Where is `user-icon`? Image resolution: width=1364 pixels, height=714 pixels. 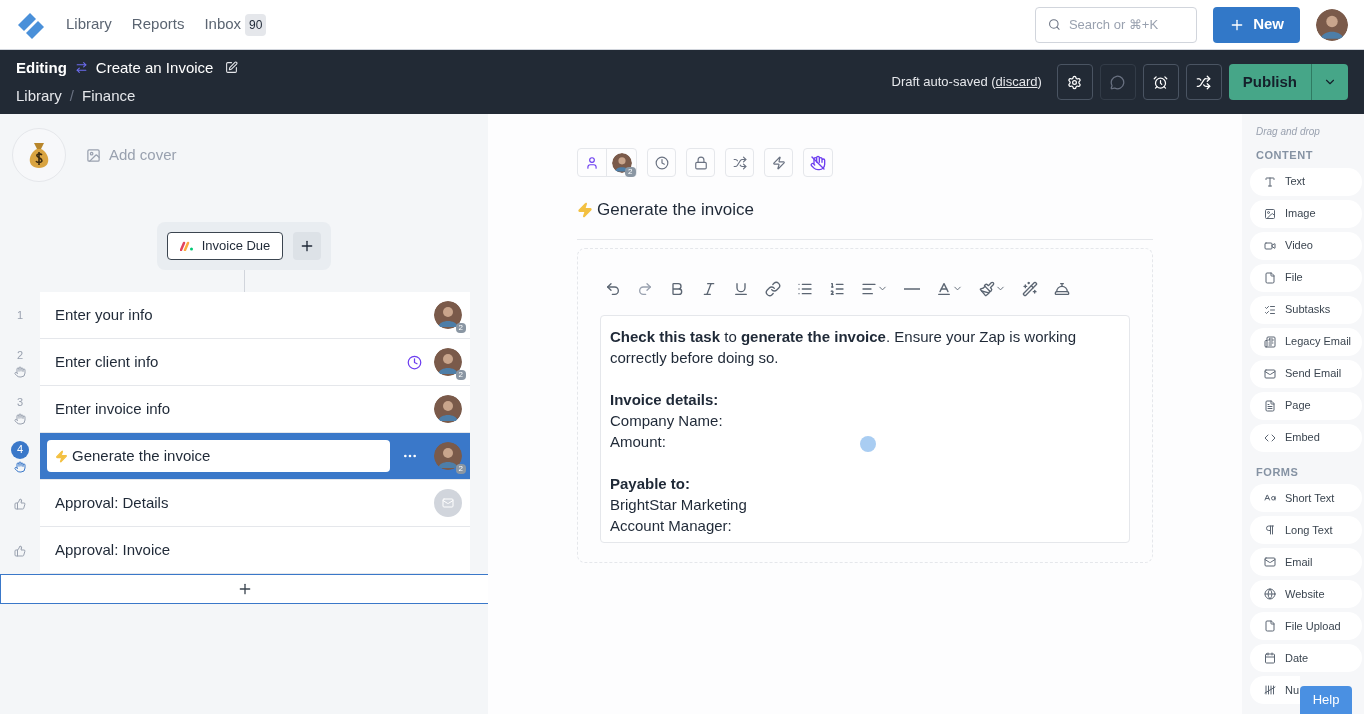
user-icon is located at coordinates (592, 162).